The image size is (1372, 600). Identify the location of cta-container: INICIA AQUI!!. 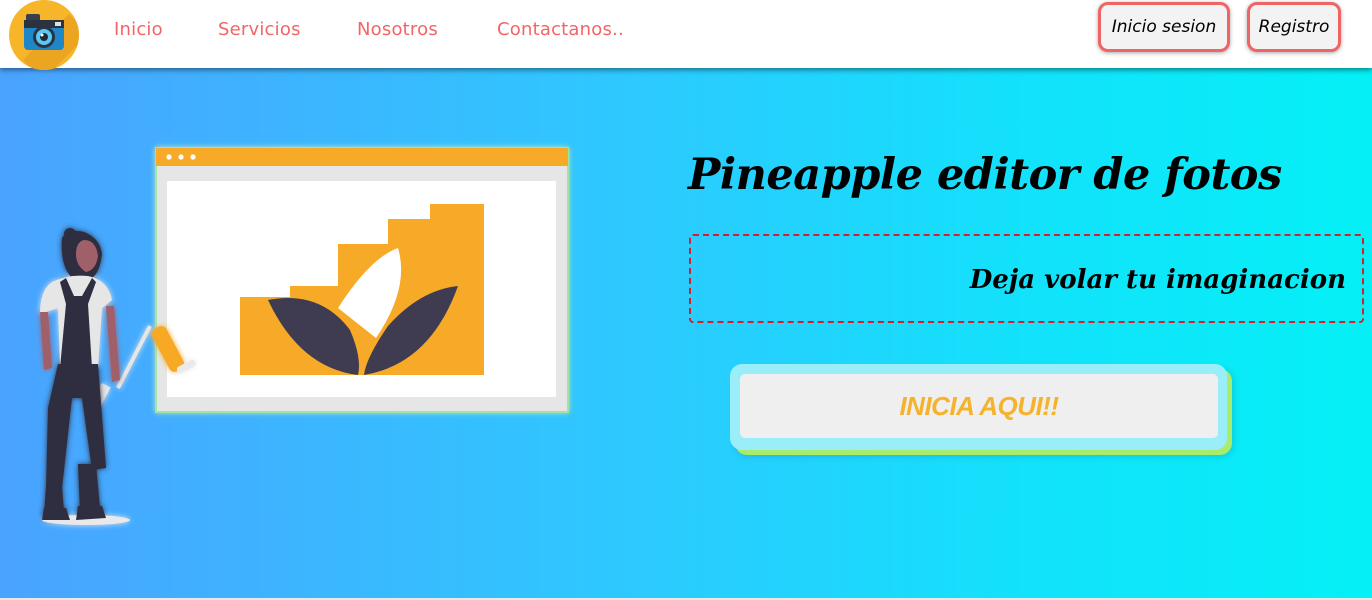
(978, 407).